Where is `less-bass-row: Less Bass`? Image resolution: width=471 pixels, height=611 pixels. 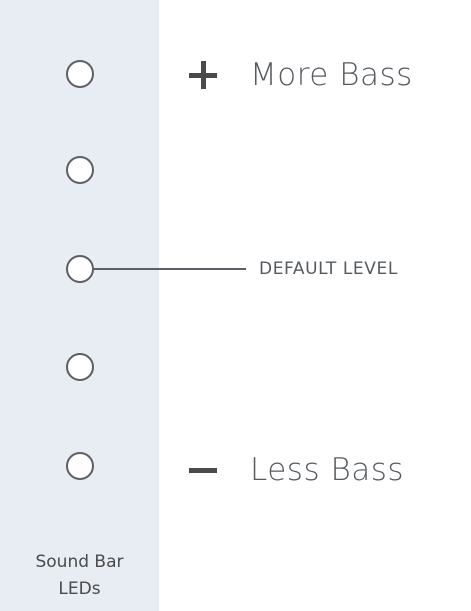
less-bass-row: Less Bass is located at coordinates (296, 470).